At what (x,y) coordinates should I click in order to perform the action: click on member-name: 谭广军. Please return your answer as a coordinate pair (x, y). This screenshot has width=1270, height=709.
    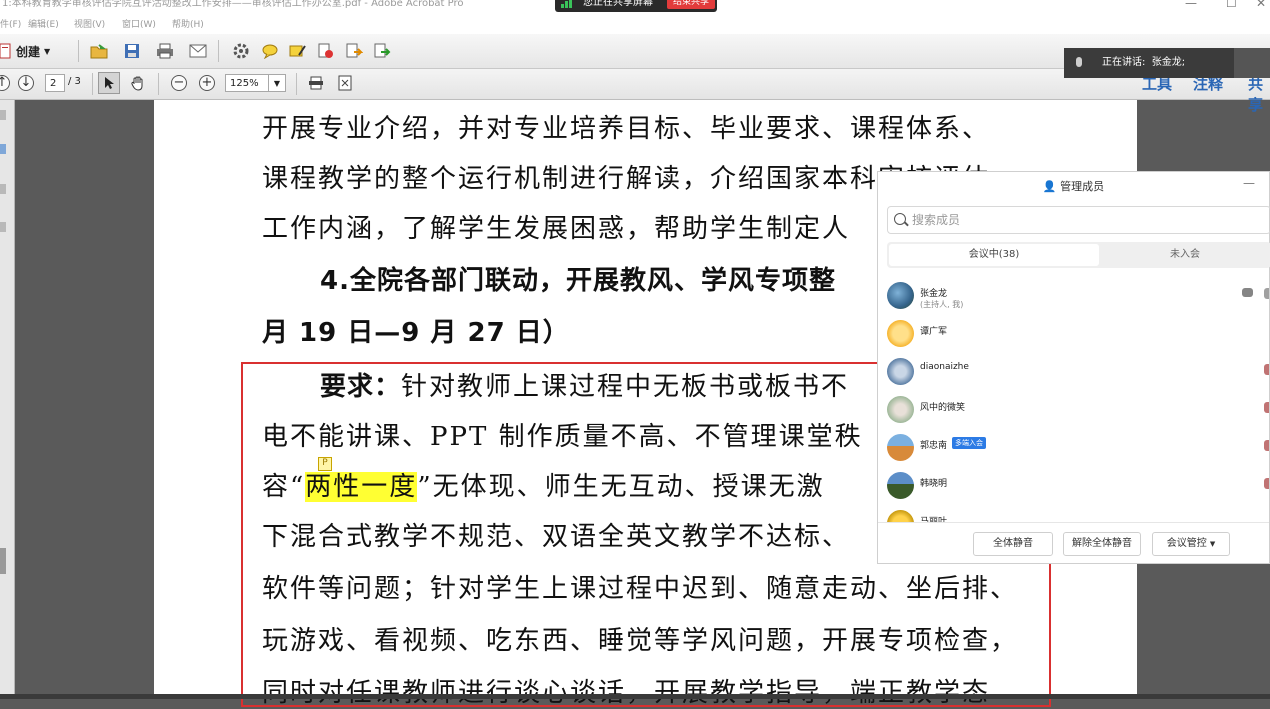
    Looking at the image, I should click on (934, 332).